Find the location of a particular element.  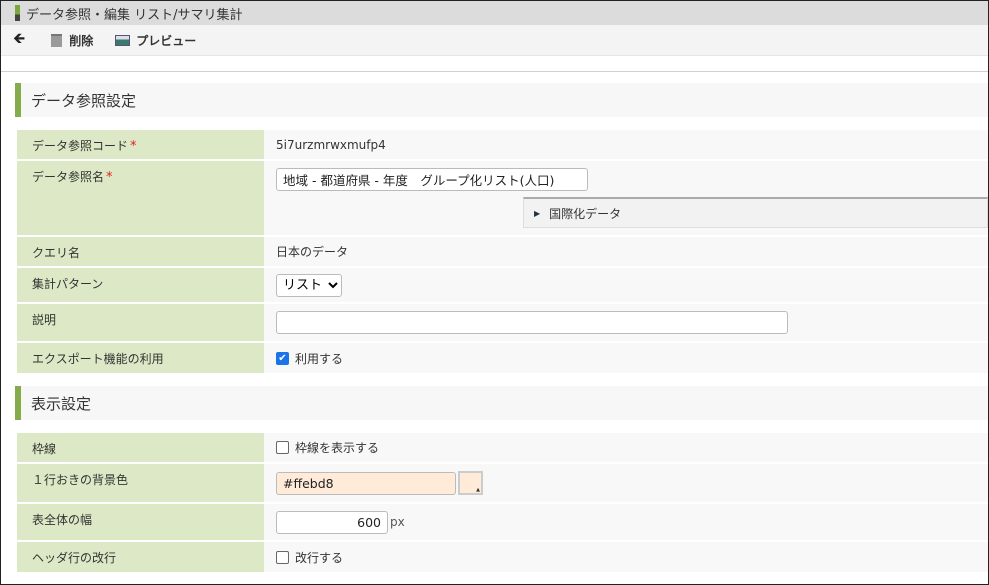

export-check-label: 利用する is located at coordinates (319, 358).